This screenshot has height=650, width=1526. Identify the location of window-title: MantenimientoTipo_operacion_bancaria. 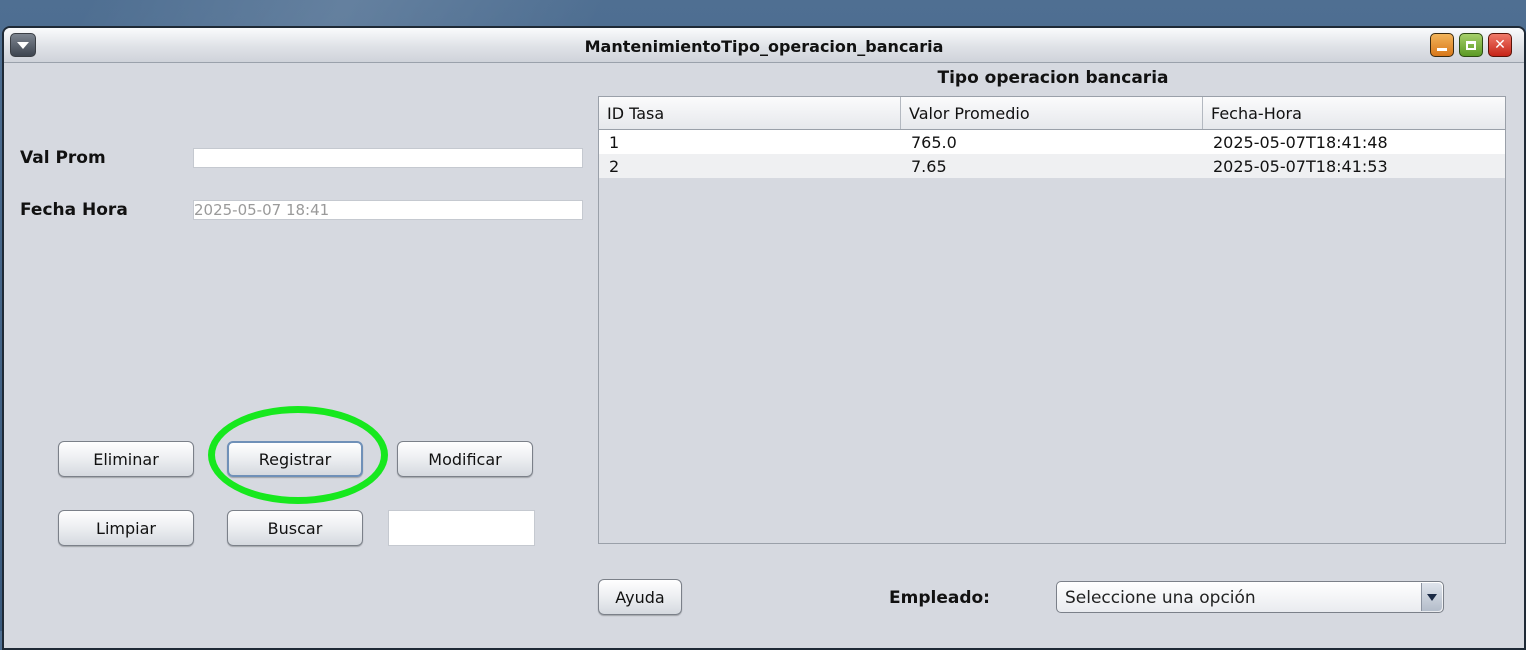
(764, 46).